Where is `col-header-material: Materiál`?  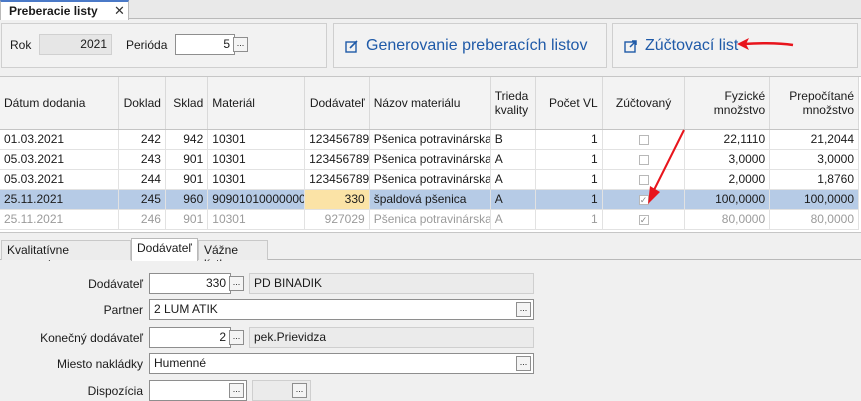 col-header-material: Materiál is located at coordinates (256, 103).